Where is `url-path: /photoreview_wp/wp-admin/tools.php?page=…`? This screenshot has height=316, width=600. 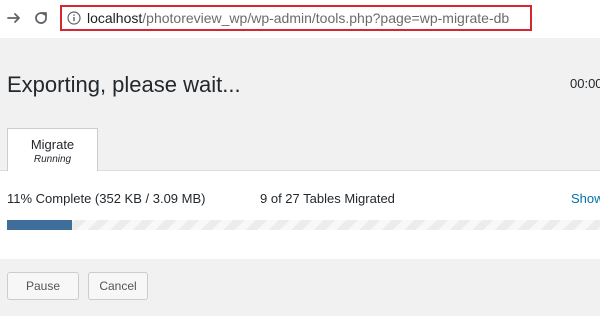
url-path: /photoreview_wp/wp-admin/tools.php?page=… is located at coordinates (326, 18).